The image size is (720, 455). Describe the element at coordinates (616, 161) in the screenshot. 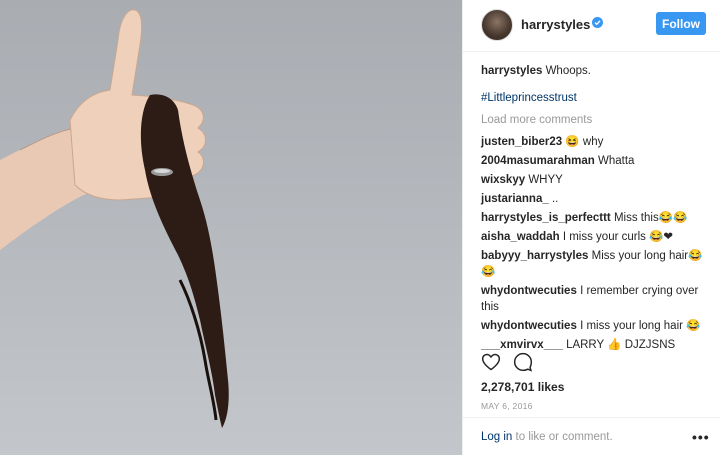

I see `comment-text: Whatta` at that location.